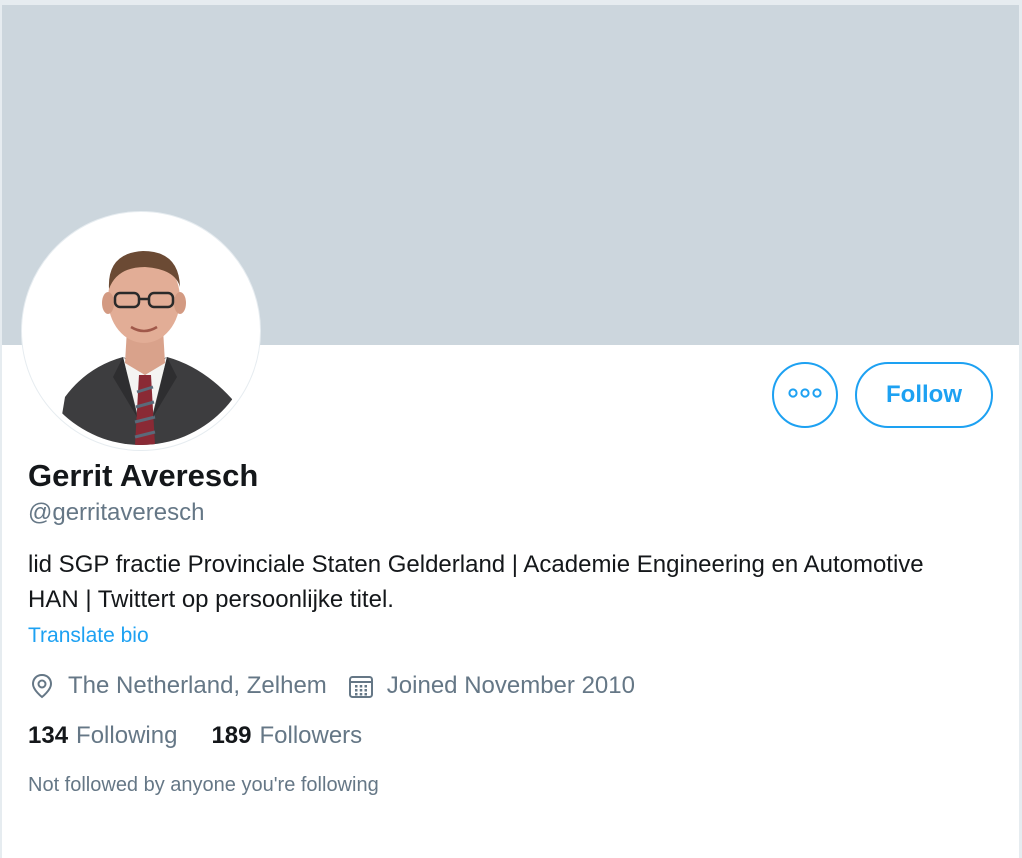 The height and width of the screenshot is (858, 1022). I want to click on profile-handle: @gerritaveresch, so click(116, 512).